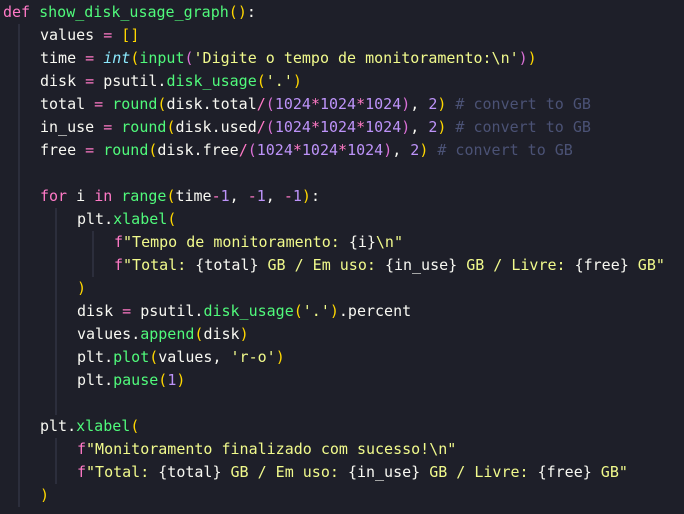 The width and height of the screenshot is (684, 514). What do you see at coordinates (129, 12) in the screenshot?
I see `code-line: def show_disk_usage_graph():` at bounding box center [129, 12].